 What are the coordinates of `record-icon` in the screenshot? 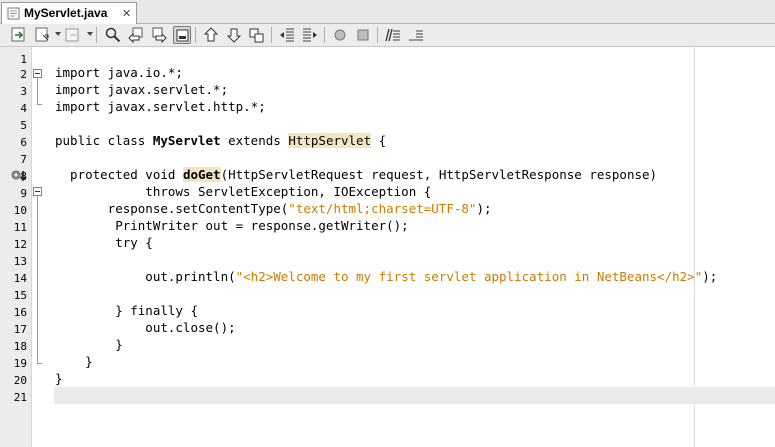 It's located at (340, 35).